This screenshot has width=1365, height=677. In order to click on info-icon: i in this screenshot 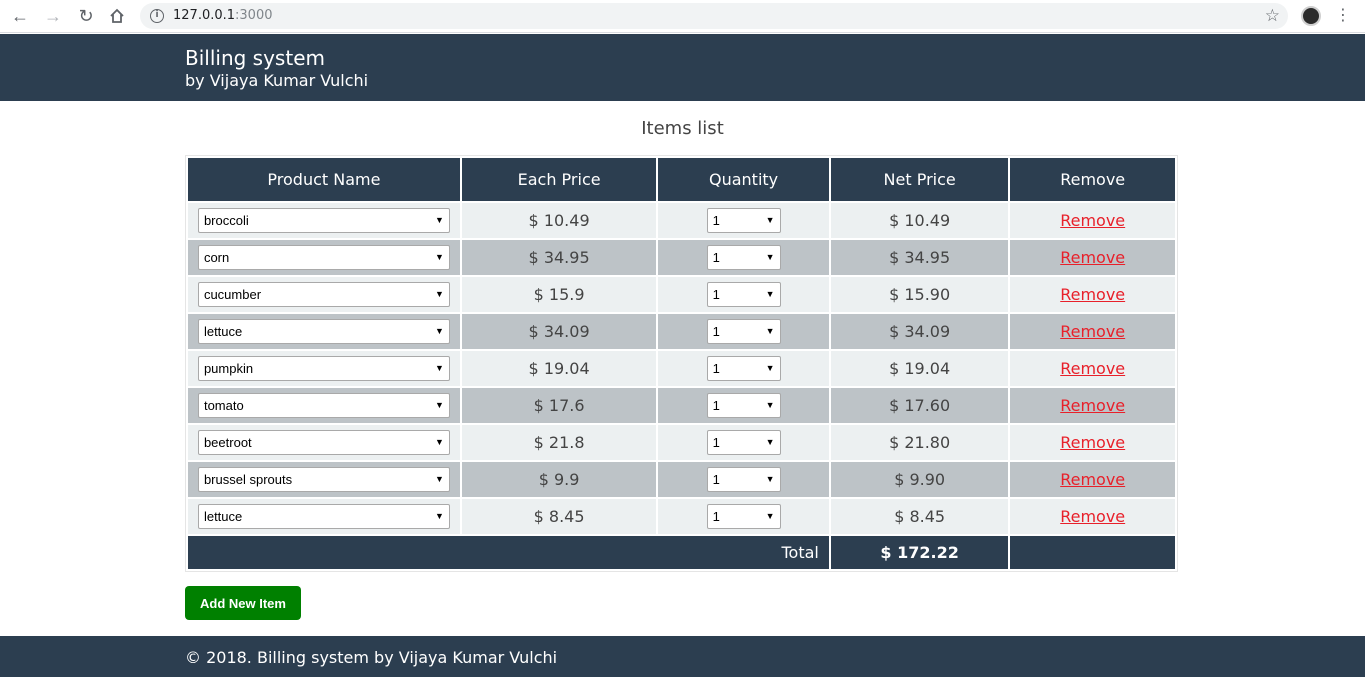, I will do `click(157, 16)`.